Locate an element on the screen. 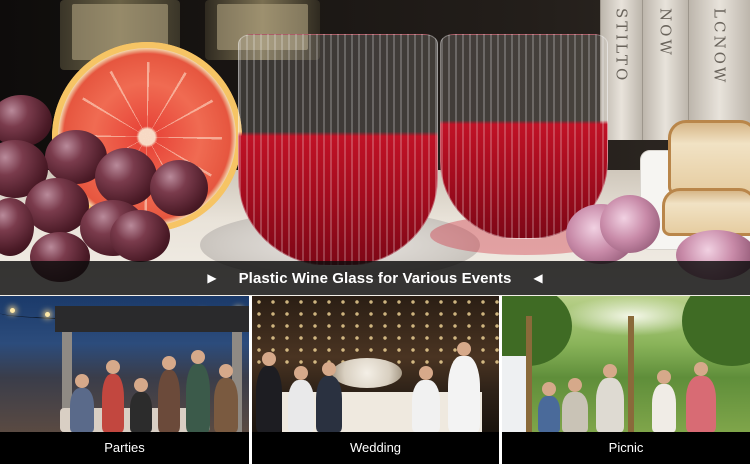 This screenshot has height=464, width=750. panel-picnic: Picnic is located at coordinates (626, 380).